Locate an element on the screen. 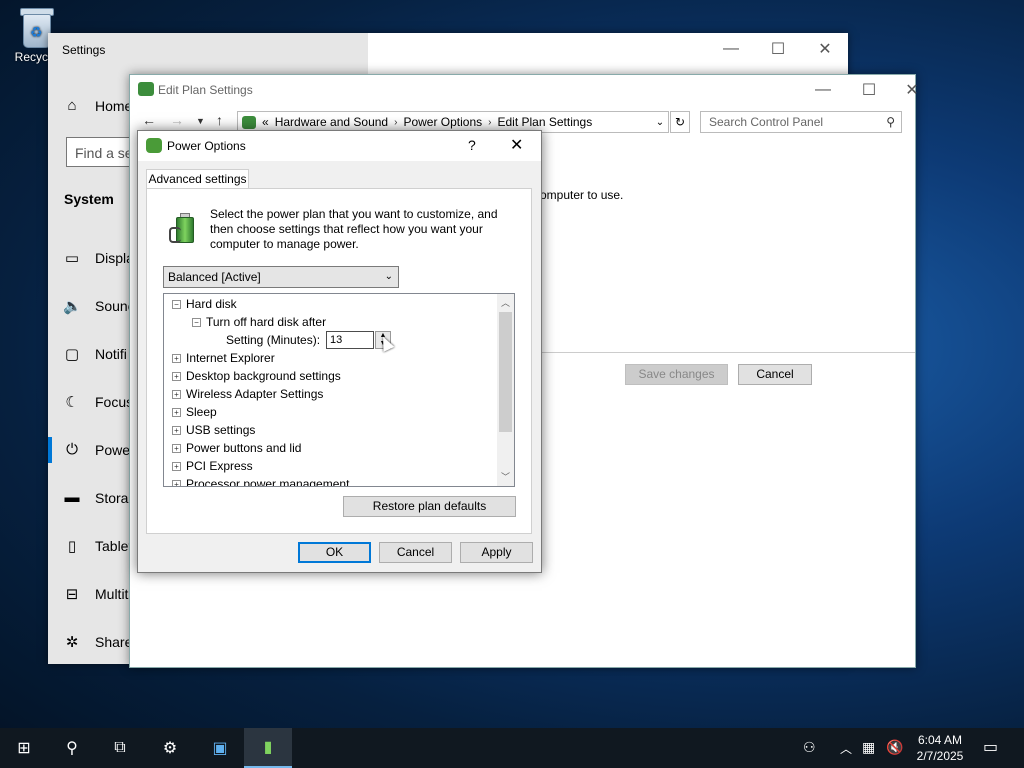  settings-home: ⌂ Home is located at coordinates (97, 105).